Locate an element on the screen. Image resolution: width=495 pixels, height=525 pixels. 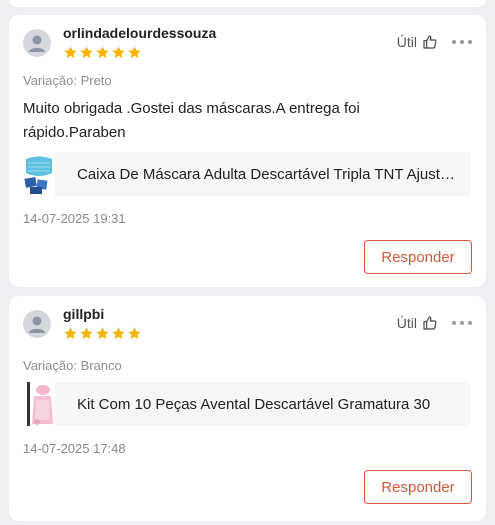
variation-label: Variação: Branco is located at coordinates (72, 365).